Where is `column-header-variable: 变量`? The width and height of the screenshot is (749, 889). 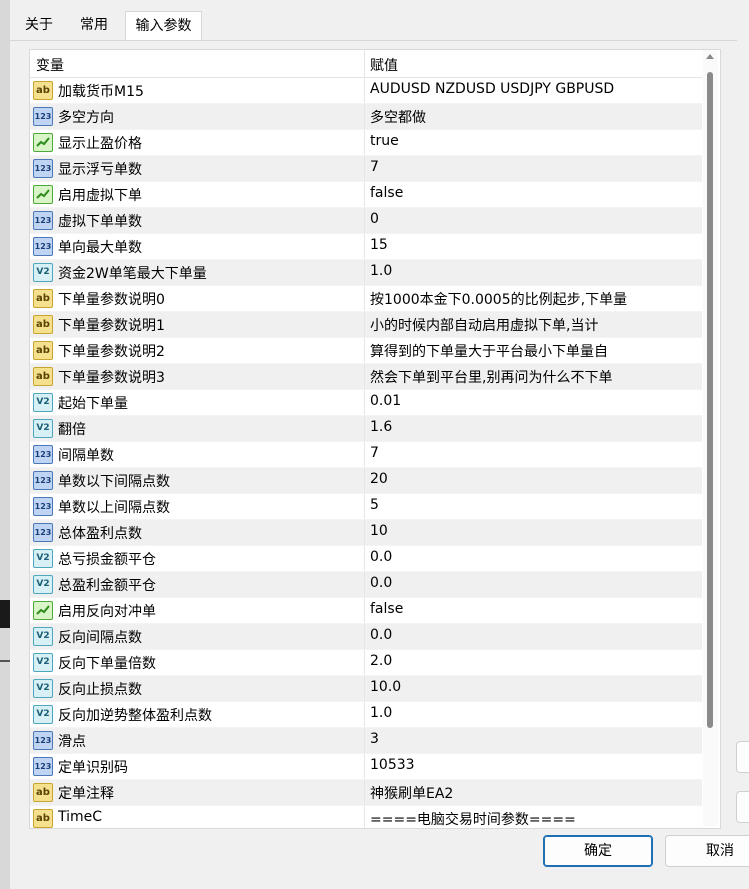 column-header-variable: 变量 is located at coordinates (50, 65).